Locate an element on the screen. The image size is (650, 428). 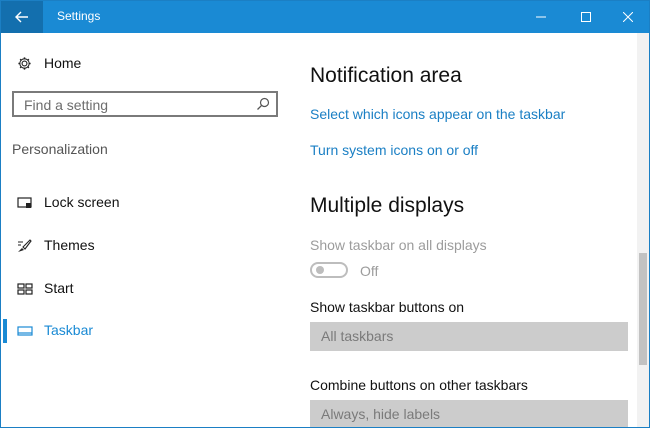
maximize-icon is located at coordinates (586, 17).